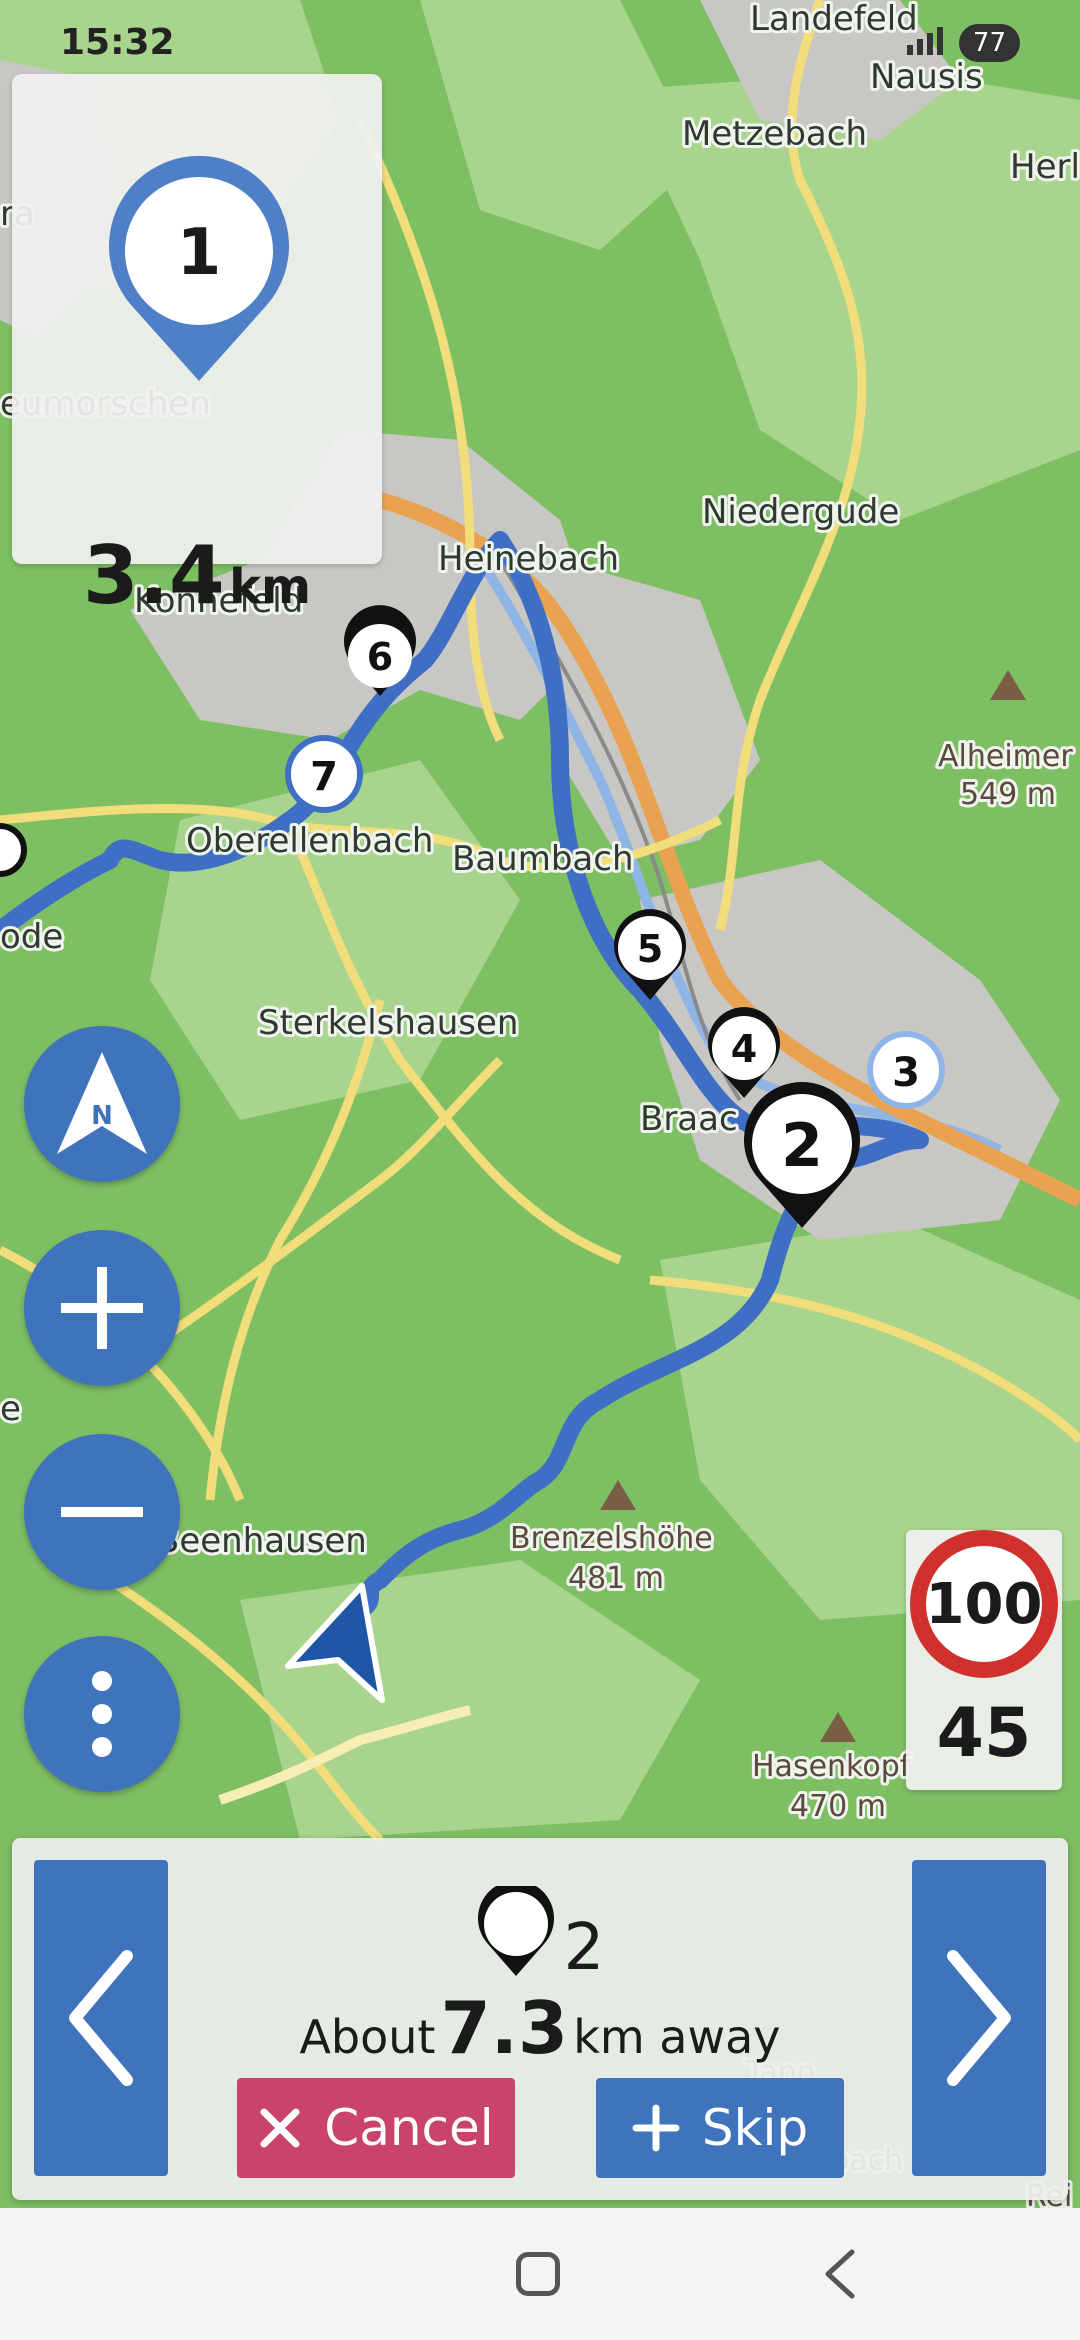 The image size is (1080, 2340). Describe the element at coordinates (677, 2037) in the screenshot. I see `away-suffix: km away` at that location.